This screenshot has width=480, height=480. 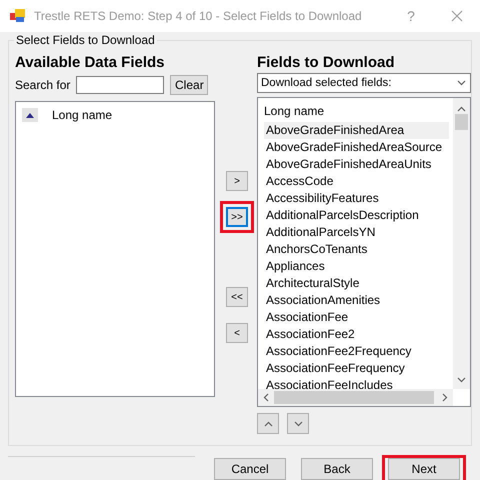 What do you see at coordinates (85, 40) in the screenshot?
I see `group-label: Select Fields to Download` at bounding box center [85, 40].